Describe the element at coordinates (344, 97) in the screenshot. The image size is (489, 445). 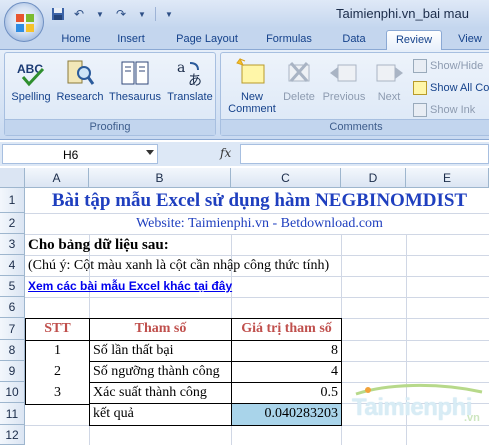
I see `previous-label: Previous` at that location.